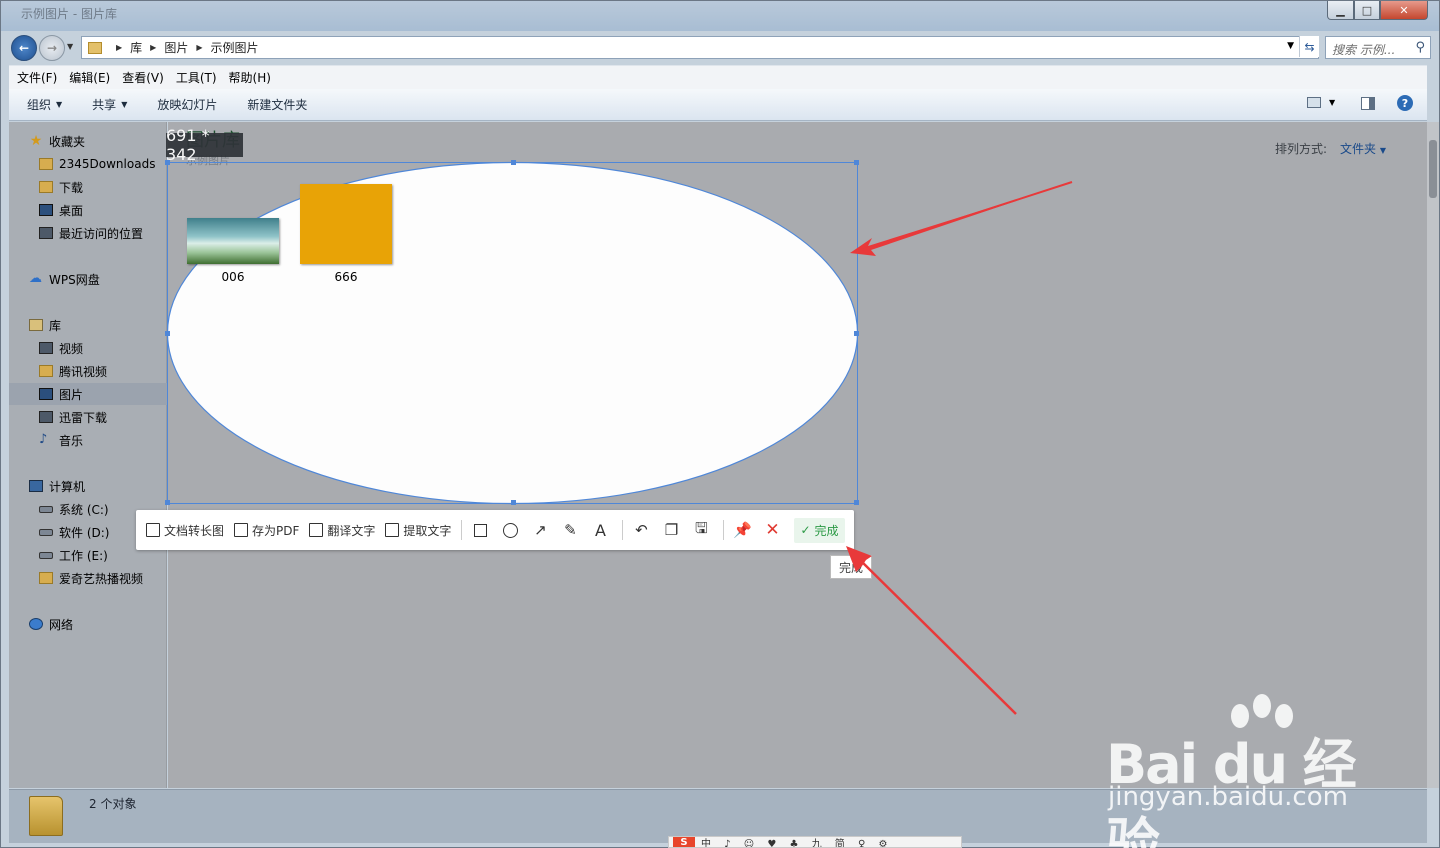  Describe the element at coordinates (1368, 103) in the screenshot. I see `preview-pane-icon` at that location.